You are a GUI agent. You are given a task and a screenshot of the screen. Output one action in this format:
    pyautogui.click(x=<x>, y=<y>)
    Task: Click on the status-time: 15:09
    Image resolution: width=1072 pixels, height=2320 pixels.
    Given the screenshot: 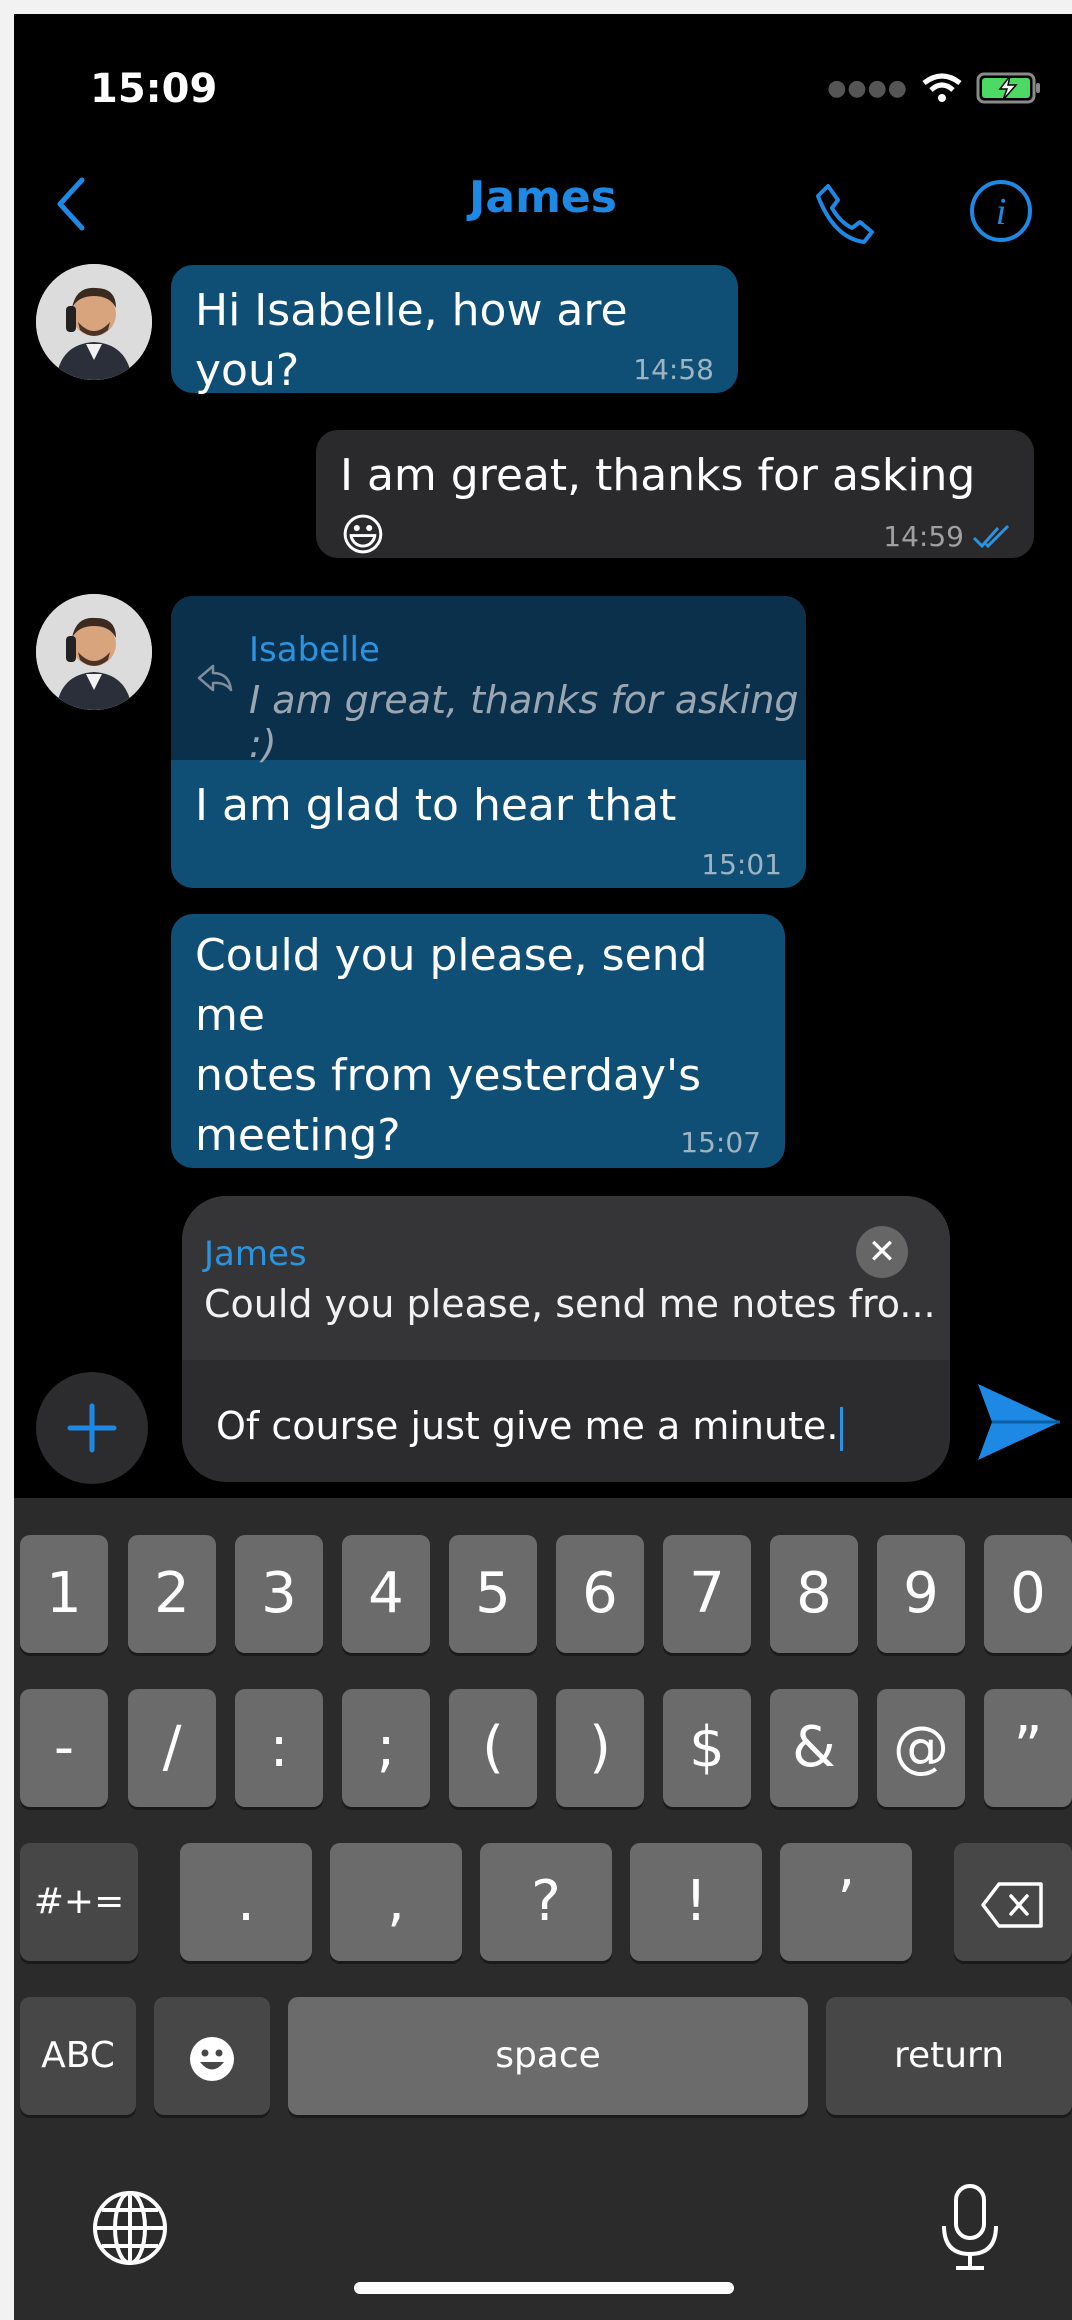 What is the action you would take?
    pyautogui.click(x=154, y=89)
    